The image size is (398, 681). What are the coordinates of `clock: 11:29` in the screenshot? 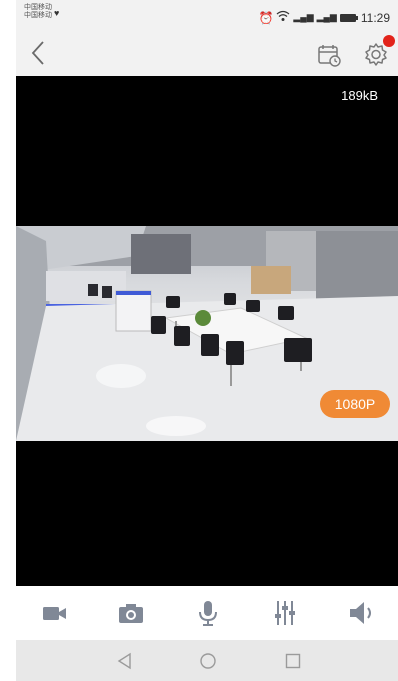 It's located at (375, 17).